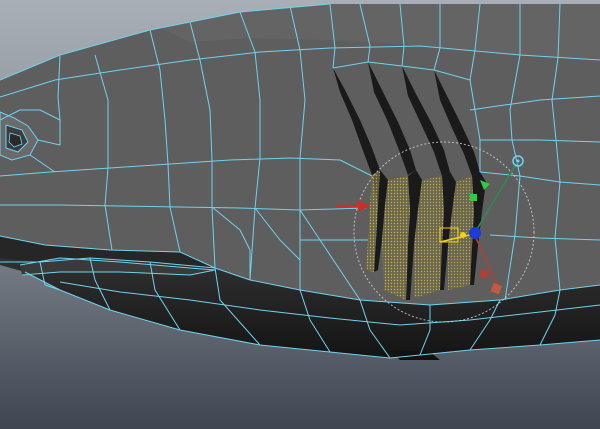  What do you see at coordinates (473, 197) in the screenshot?
I see `y-axis-cube-icon` at bounding box center [473, 197].